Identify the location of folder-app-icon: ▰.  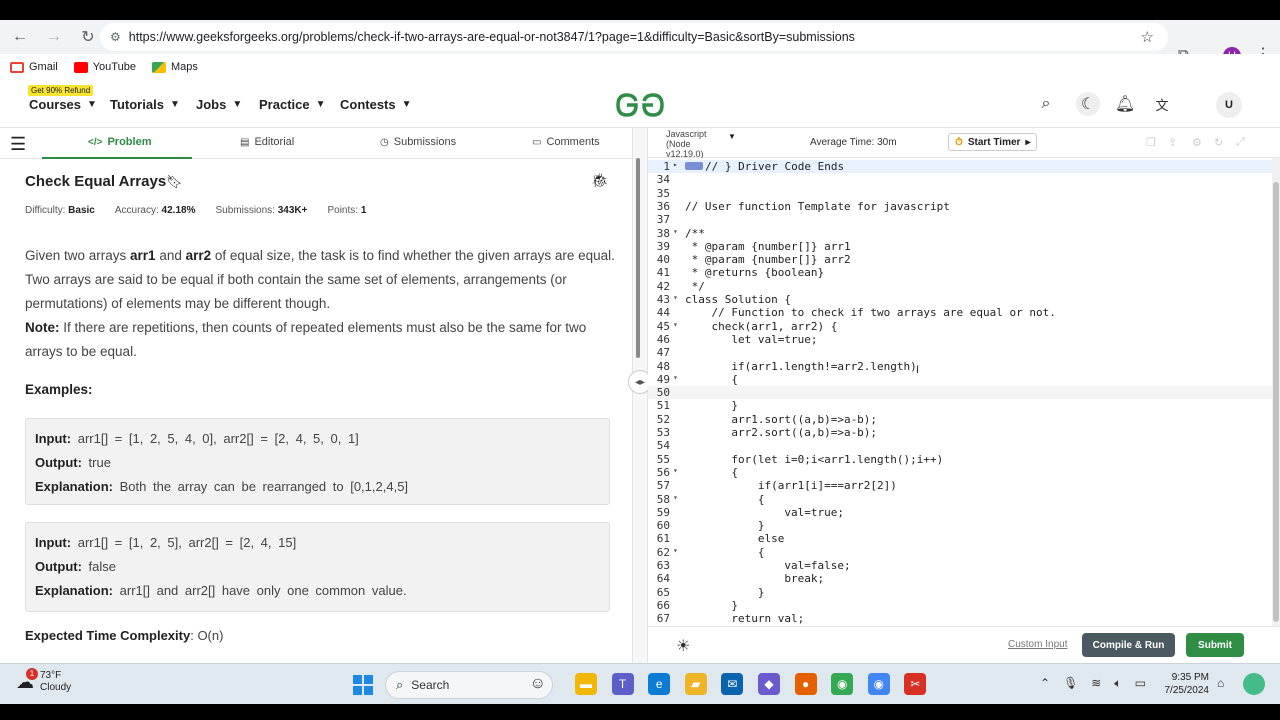
(695, 684).